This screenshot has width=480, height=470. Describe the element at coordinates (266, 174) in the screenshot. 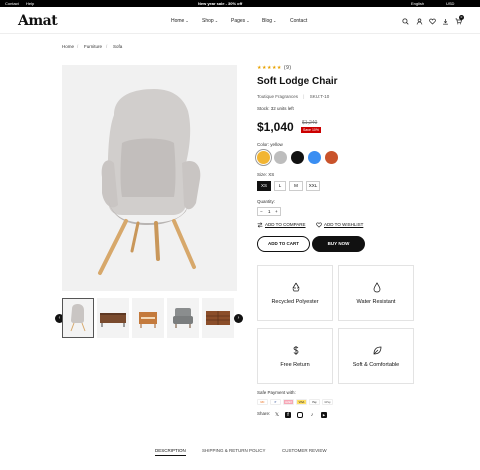

I see `size-label: Size: XS` at that location.